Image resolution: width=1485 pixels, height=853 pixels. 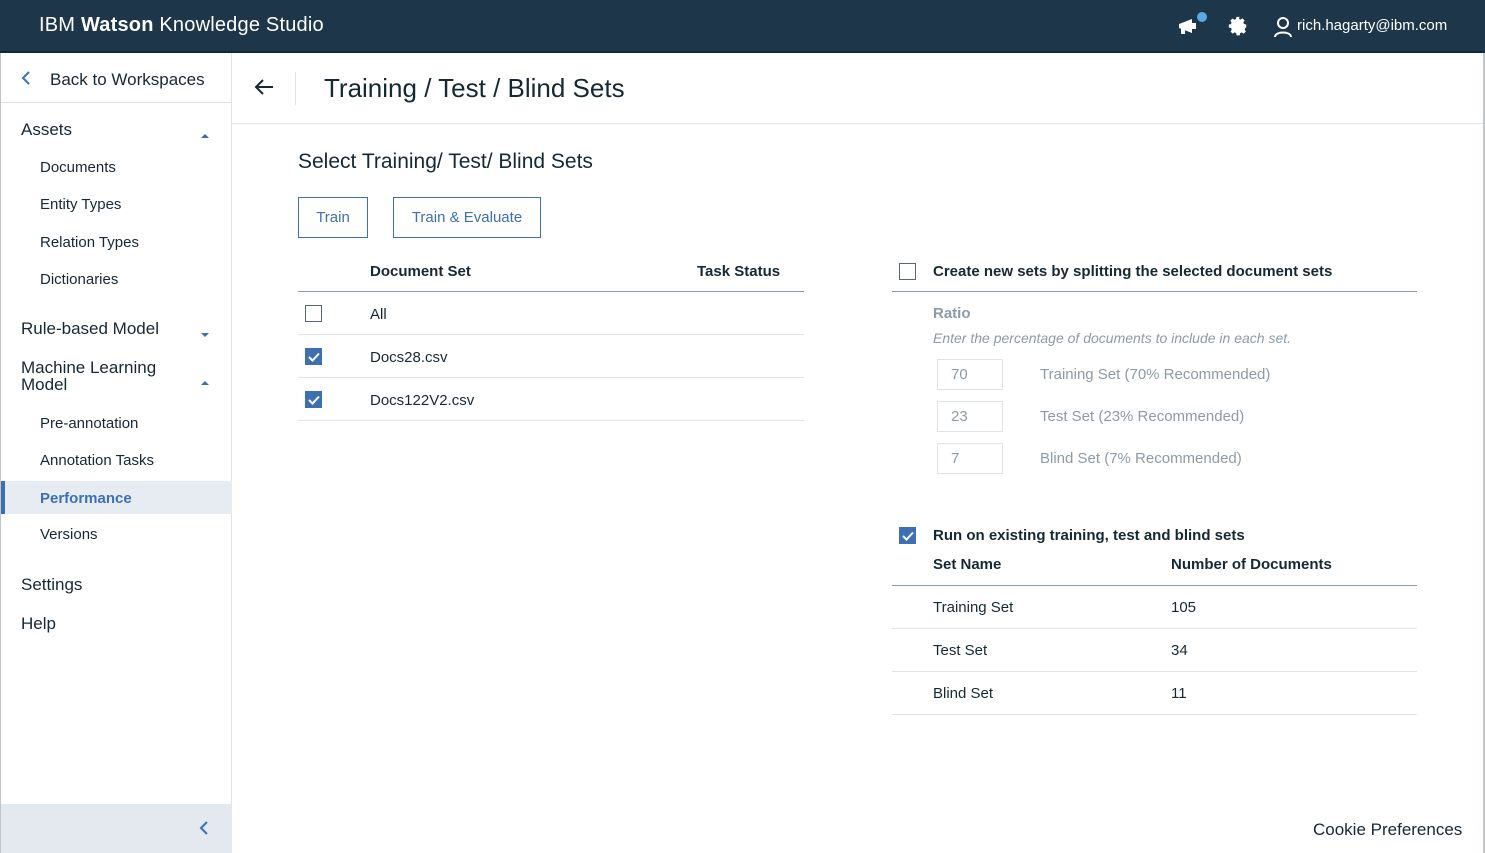 I want to click on sidebar-item-documents: Documents, so click(x=78, y=167).